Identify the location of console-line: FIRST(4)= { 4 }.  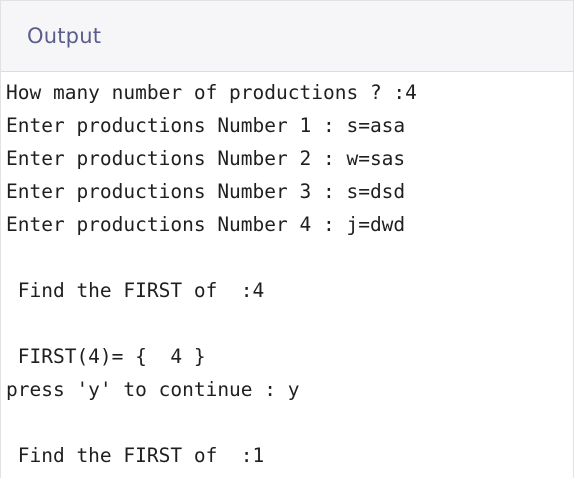
(106, 356).